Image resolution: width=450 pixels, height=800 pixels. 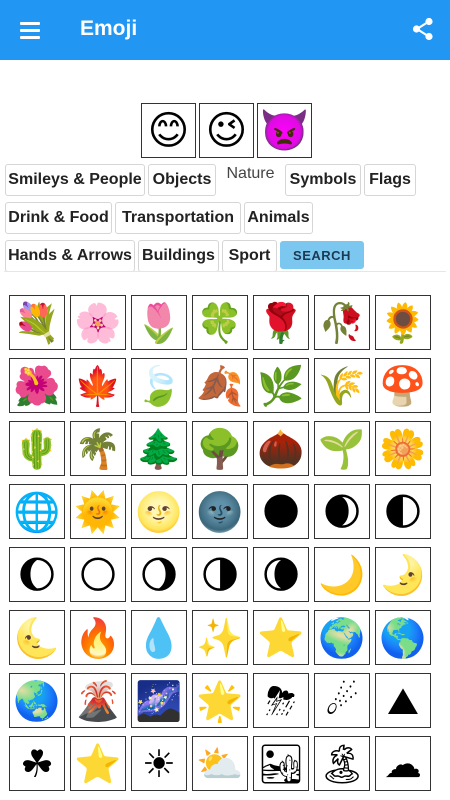 What do you see at coordinates (250, 176) in the screenshot?
I see `tab-nature: Nature` at bounding box center [250, 176].